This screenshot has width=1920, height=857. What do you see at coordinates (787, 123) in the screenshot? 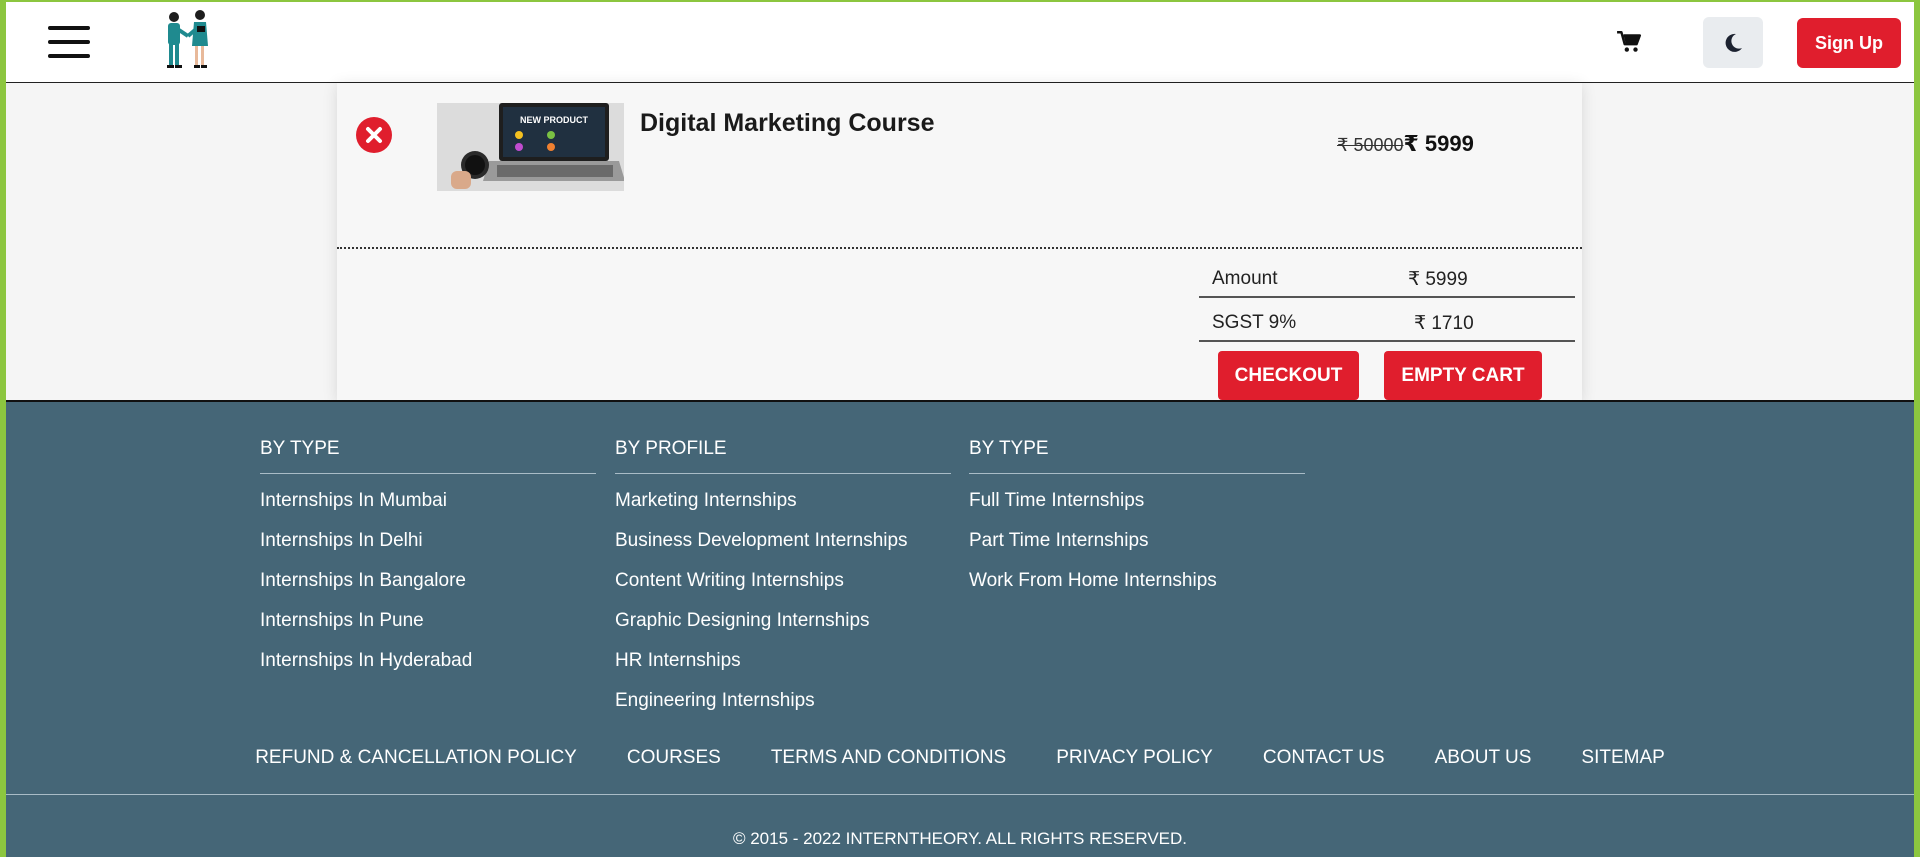
I see `course-title: Digital Marketing Course` at bounding box center [787, 123].